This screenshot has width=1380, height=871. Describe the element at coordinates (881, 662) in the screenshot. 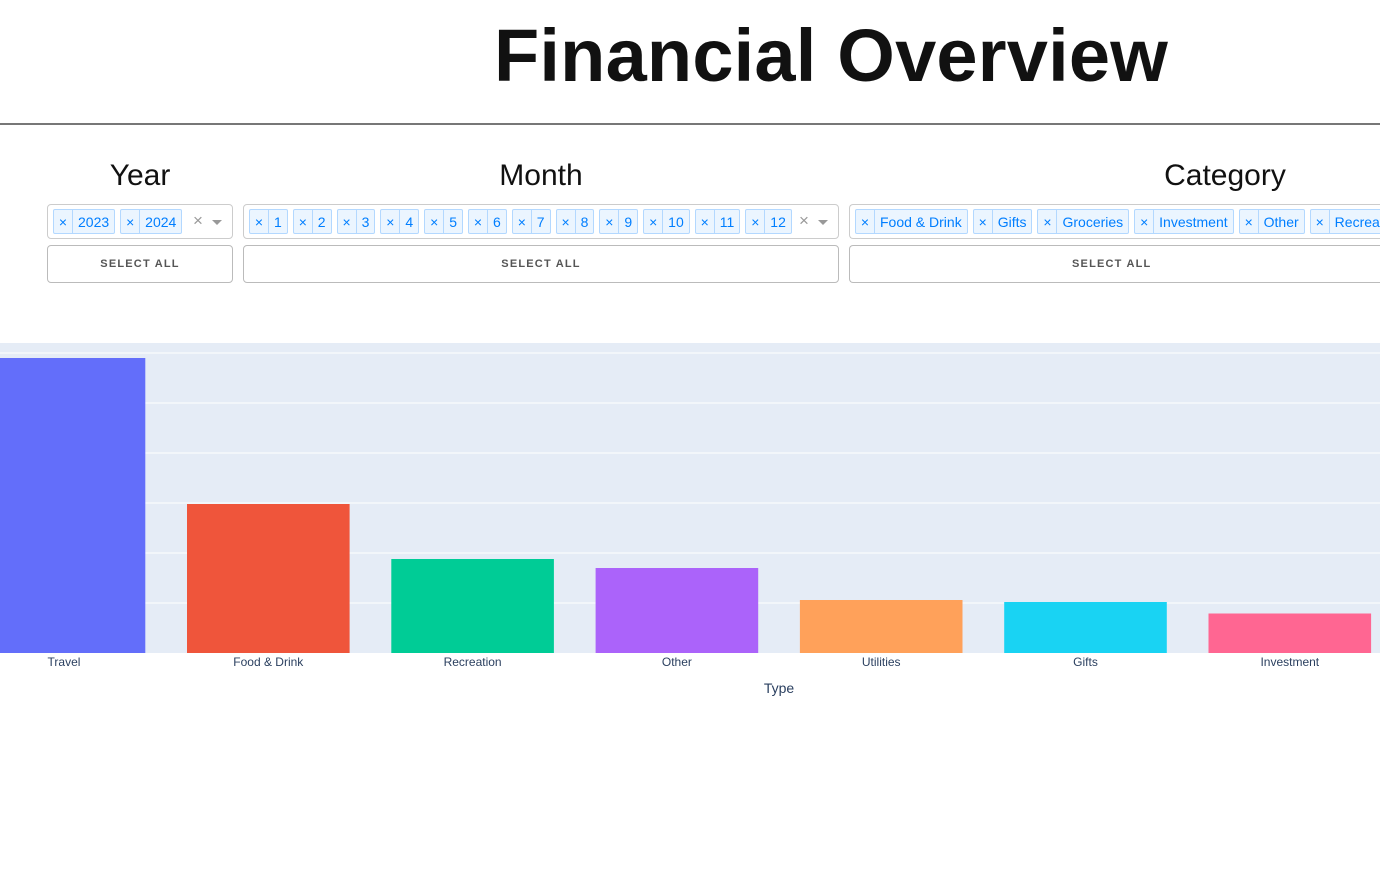

I see `x-tick-label: Utilities` at that location.